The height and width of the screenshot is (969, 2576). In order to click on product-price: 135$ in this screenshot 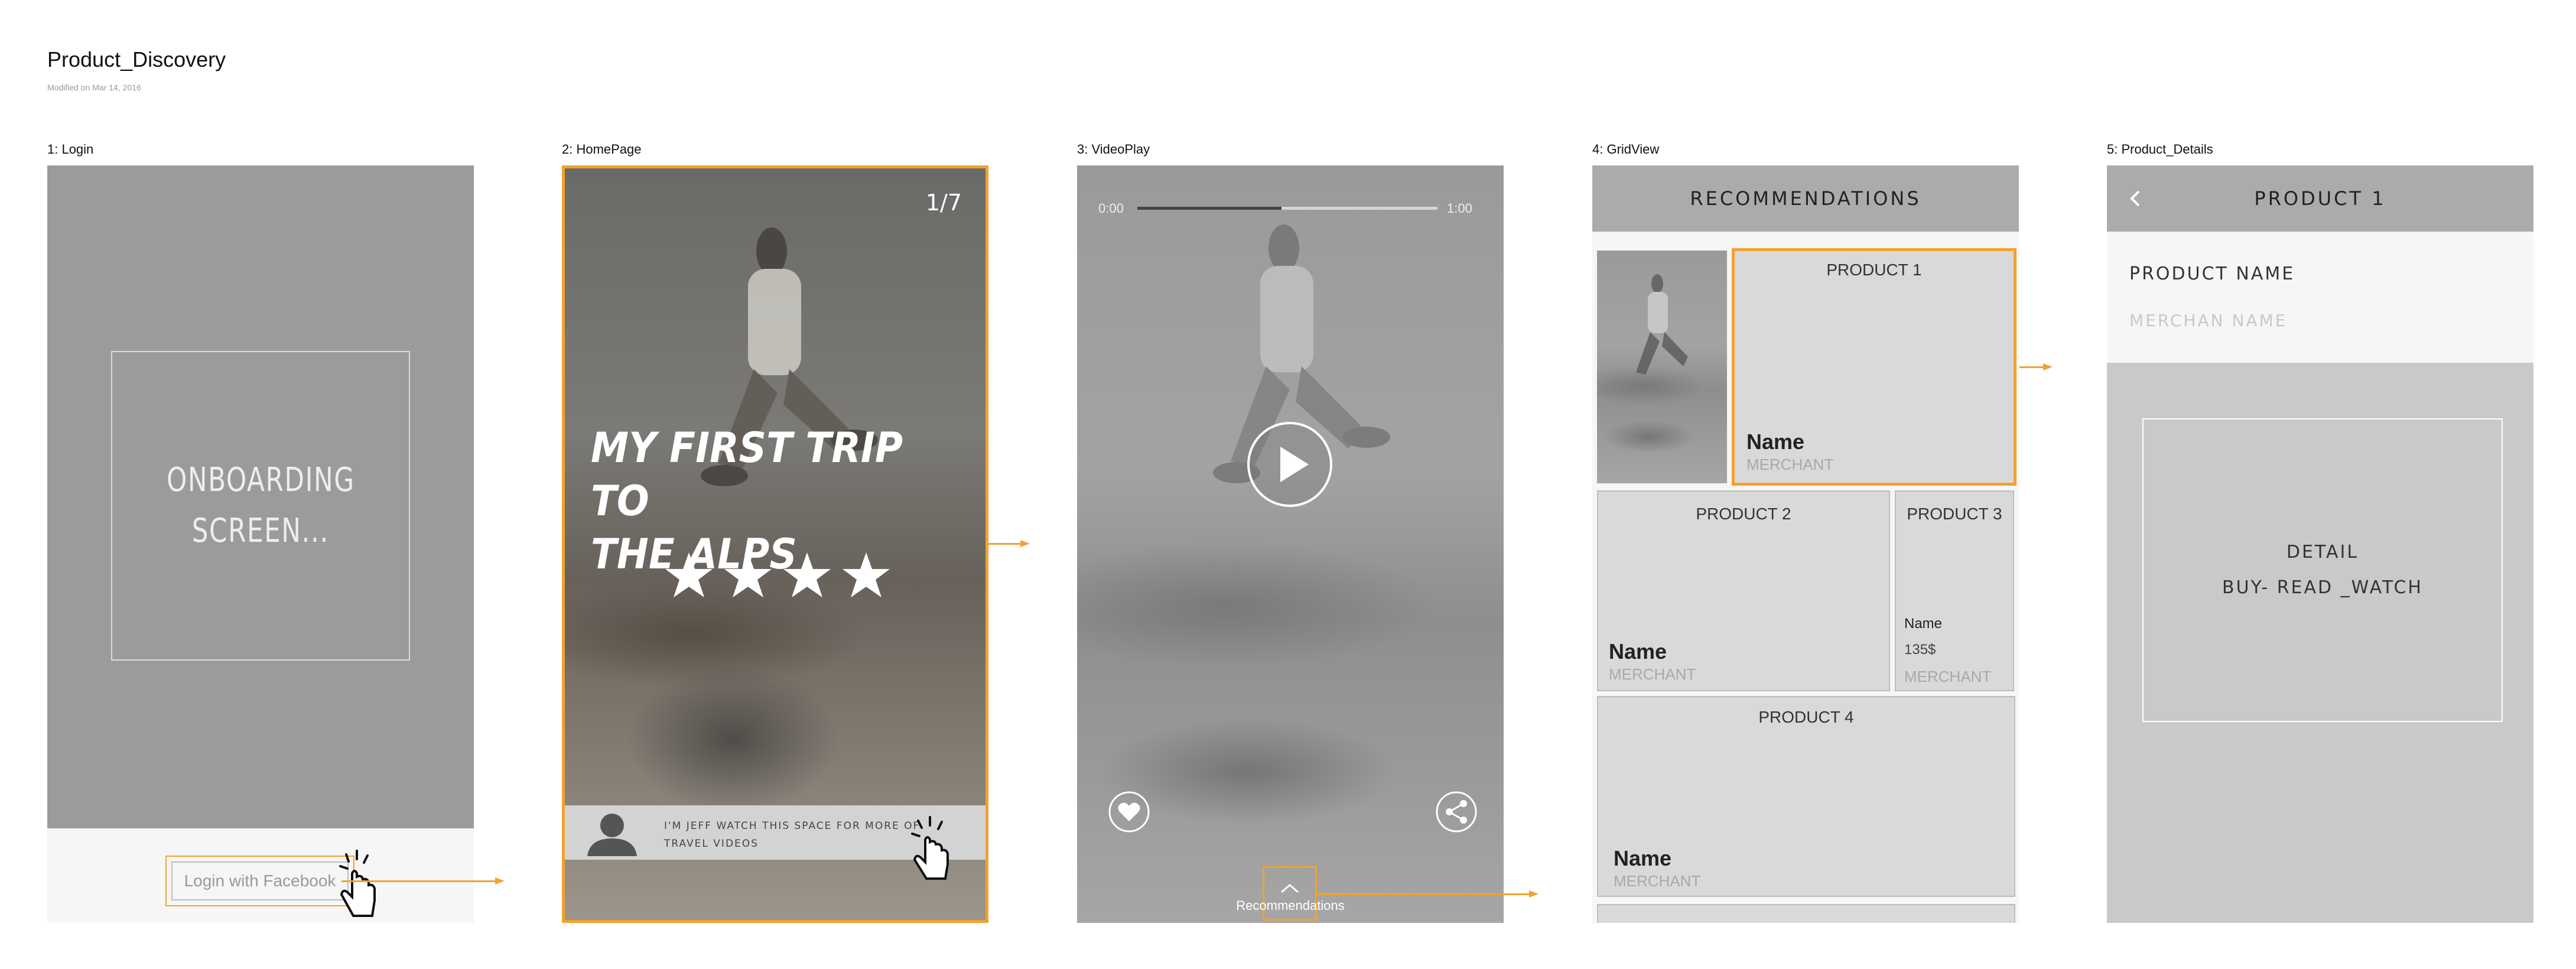, I will do `click(1920, 650)`.